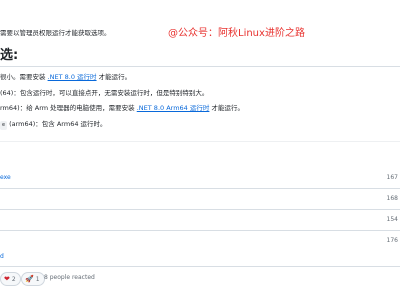  What do you see at coordinates (200, 198) in the screenshot?
I see `asset-row: 168` at bounding box center [200, 198].